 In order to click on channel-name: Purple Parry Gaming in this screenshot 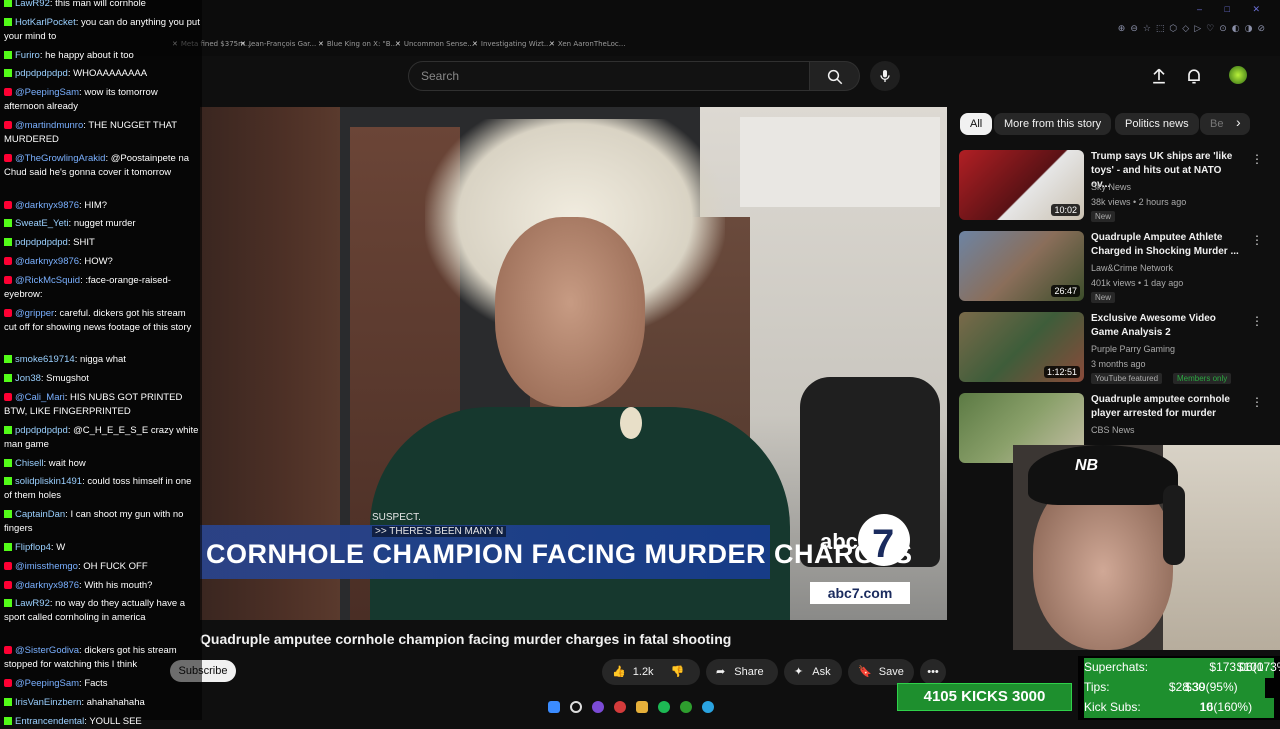, I will do `click(1133, 349)`.